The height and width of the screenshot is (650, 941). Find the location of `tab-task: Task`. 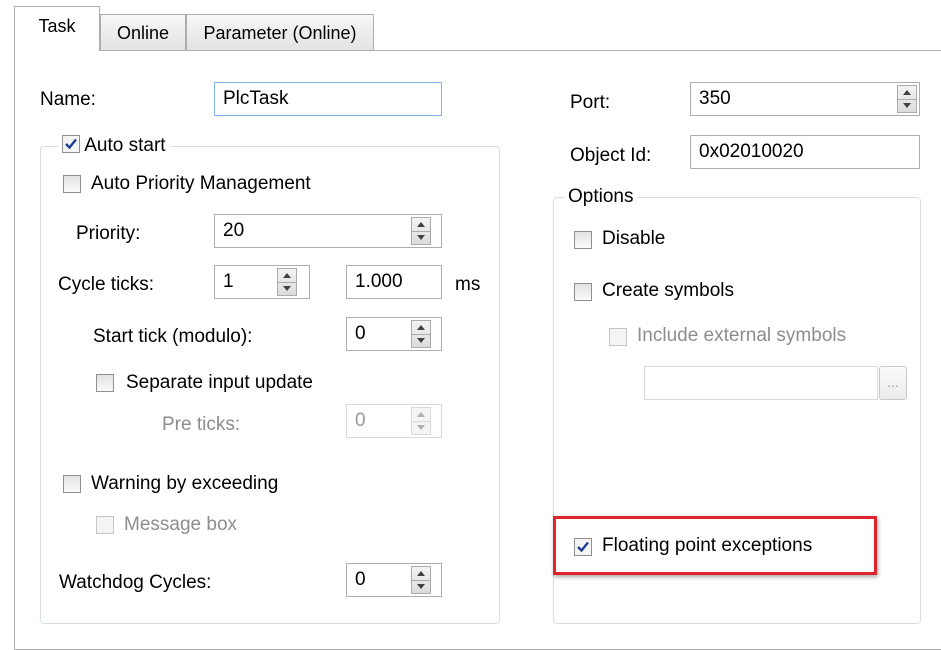

tab-task: Task is located at coordinates (57, 28).